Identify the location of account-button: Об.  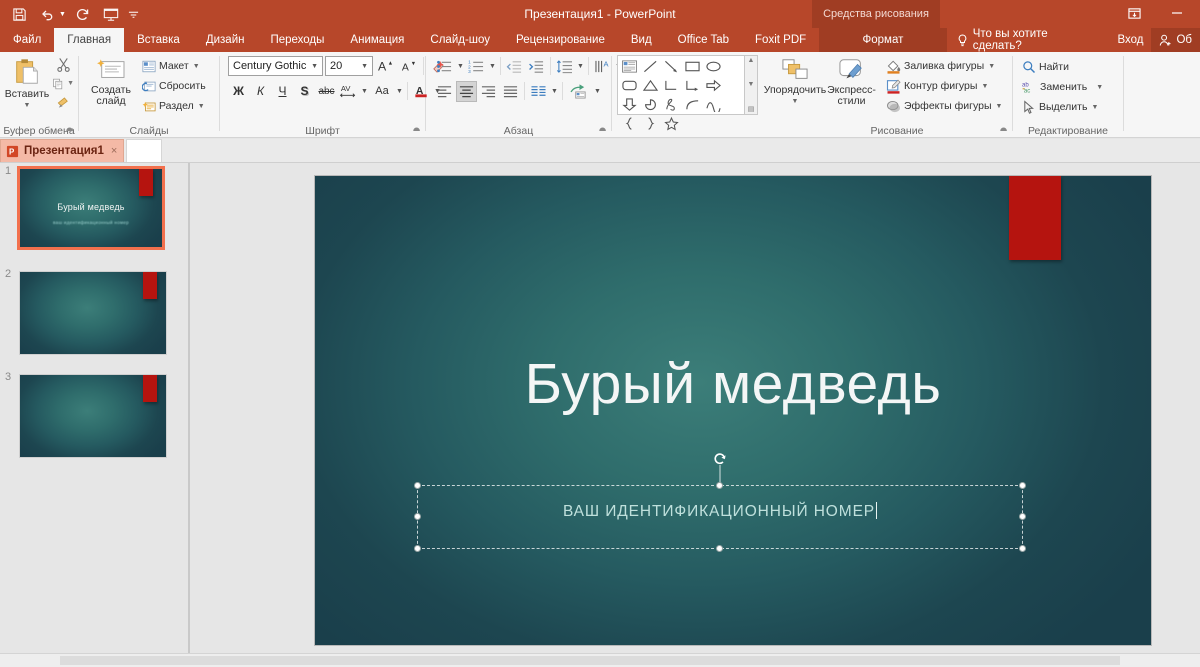
(1175, 40).